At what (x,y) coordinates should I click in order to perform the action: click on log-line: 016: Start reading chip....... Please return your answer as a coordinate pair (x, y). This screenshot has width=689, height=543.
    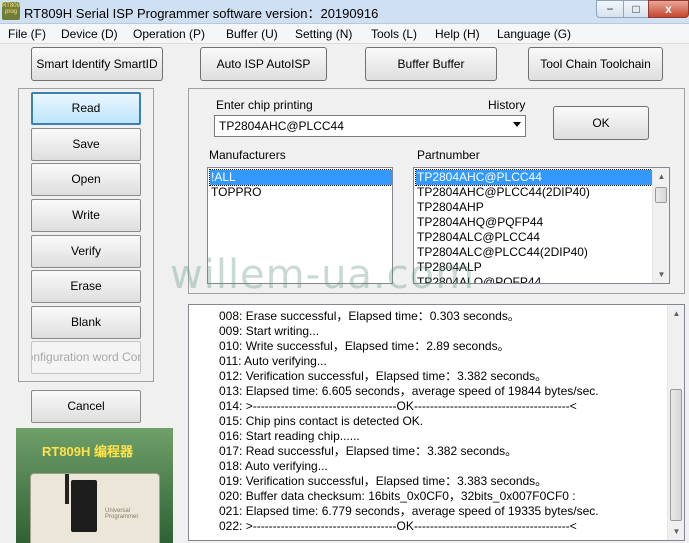
    Looking at the image, I should click on (289, 436).